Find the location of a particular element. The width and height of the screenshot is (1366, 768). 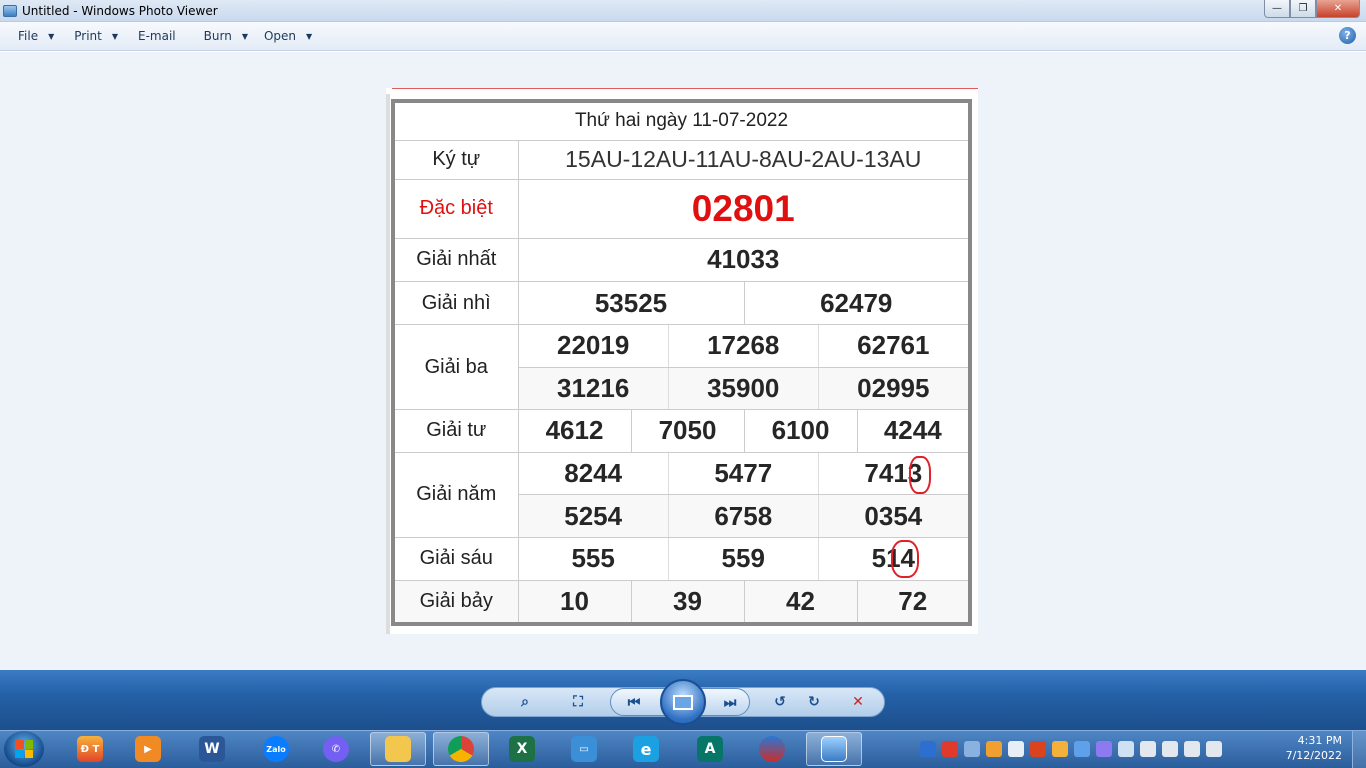

giaiba-value-1: 22019 is located at coordinates (593, 346).